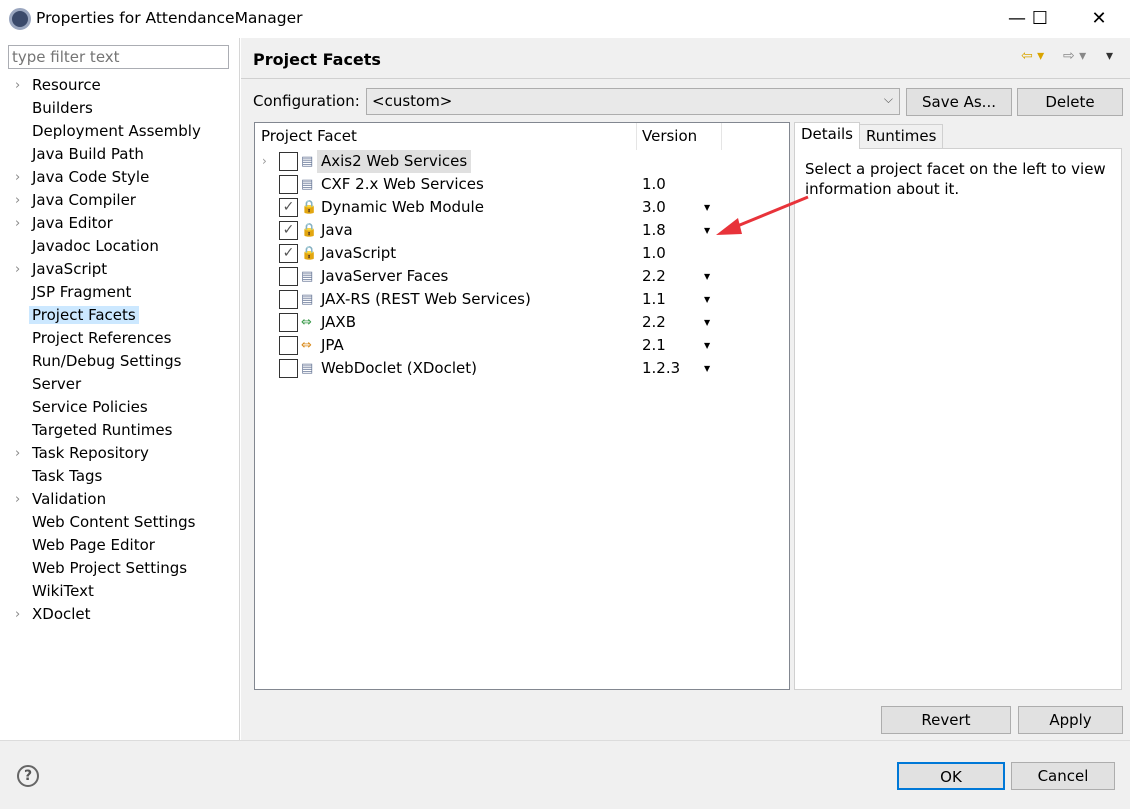 The width and height of the screenshot is (1130, 809). Describe the element at coordinates (522, 253) in the screenshot. I see `table-row: ✓ 🔒 JavaScript 1.0` at that location.